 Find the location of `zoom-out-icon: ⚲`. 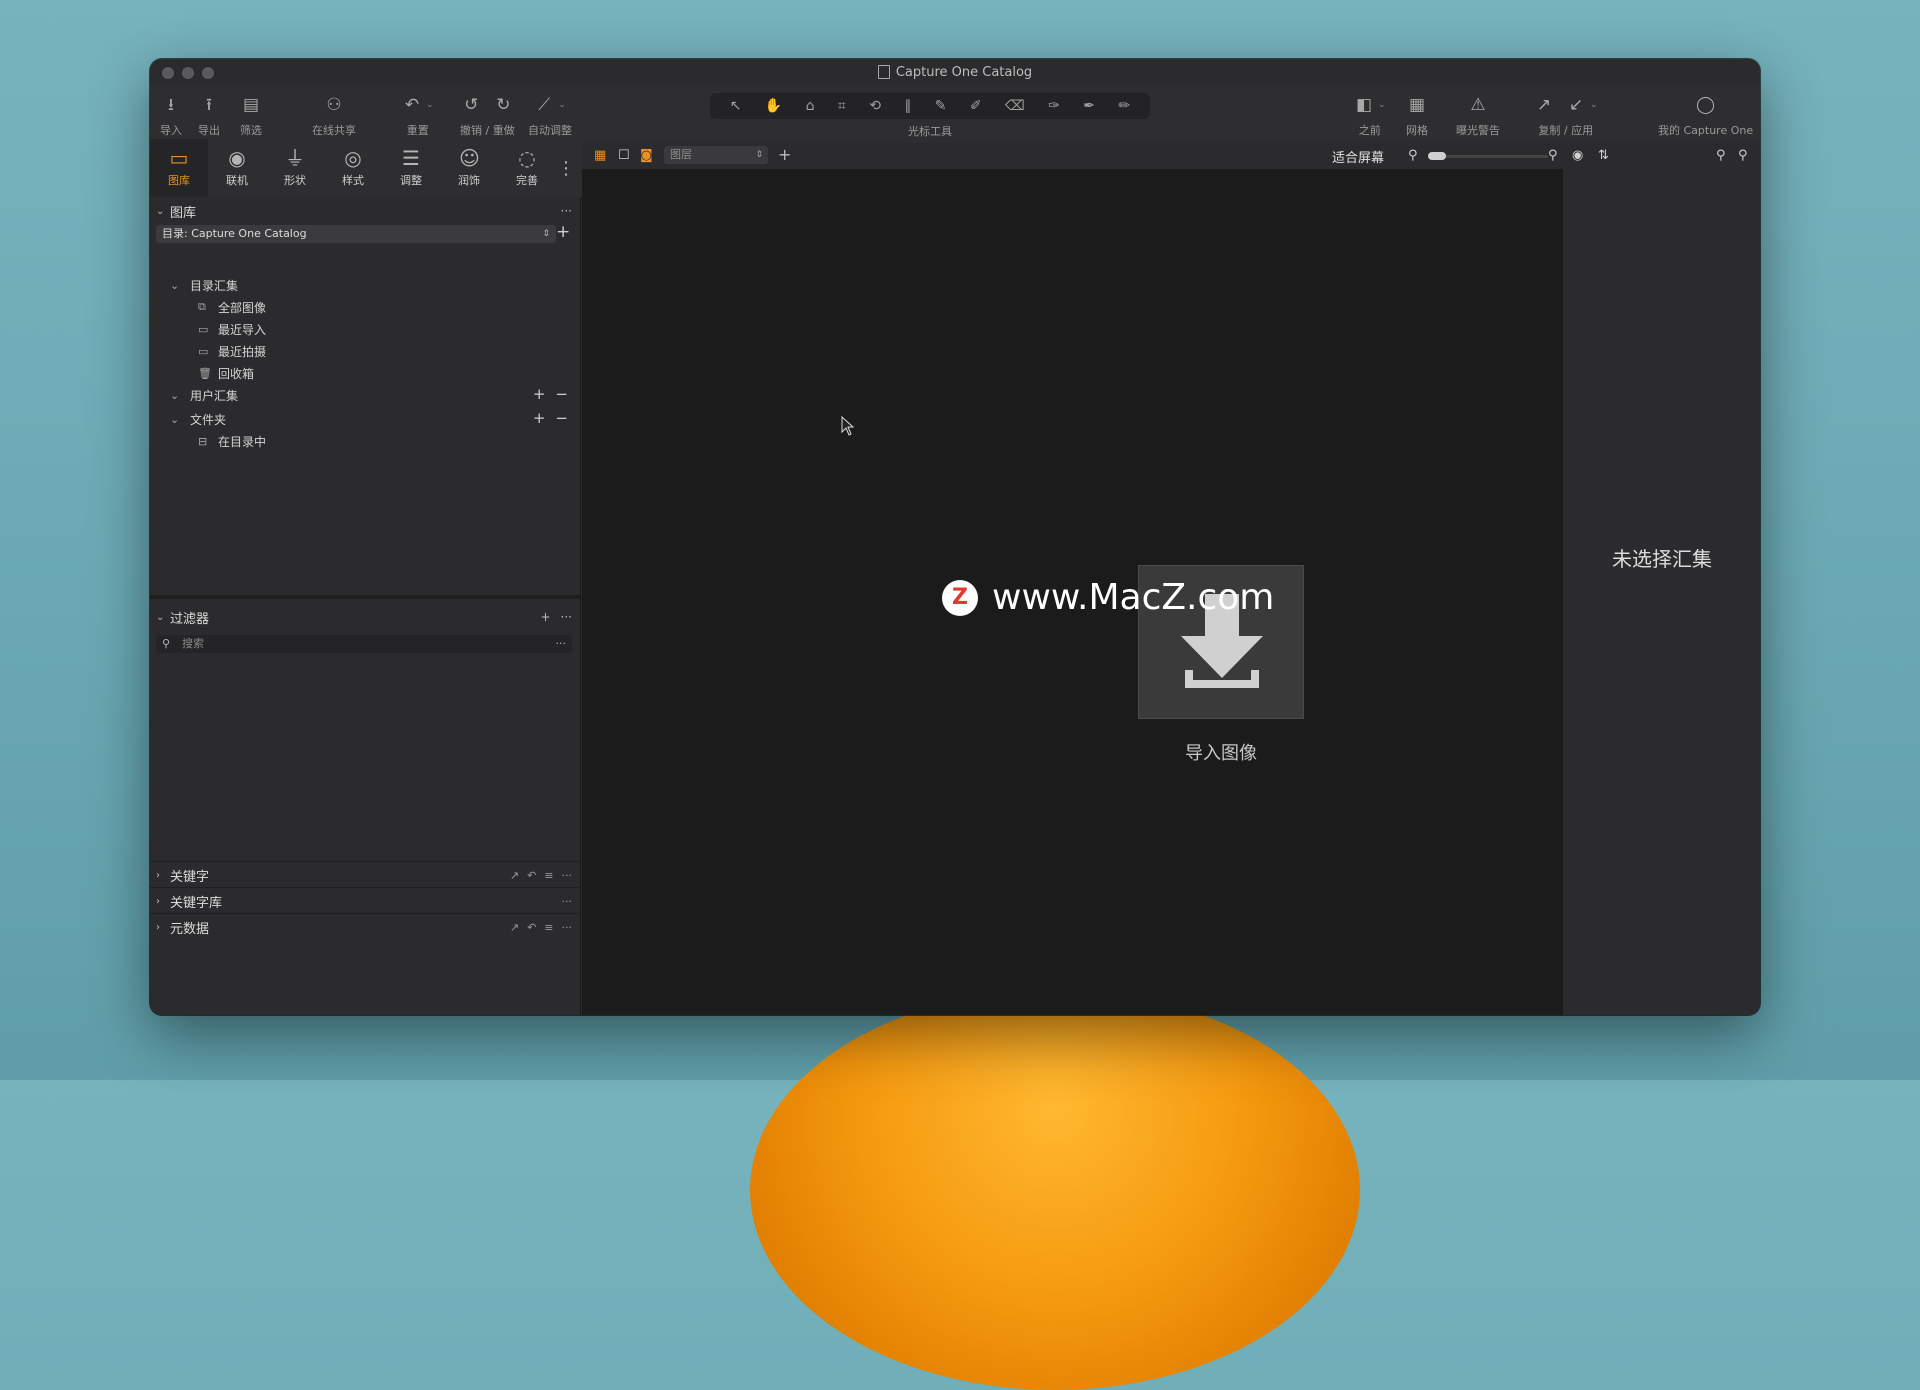

zoom-out-icon: ⚲ is located at coordinates (1413, 155).